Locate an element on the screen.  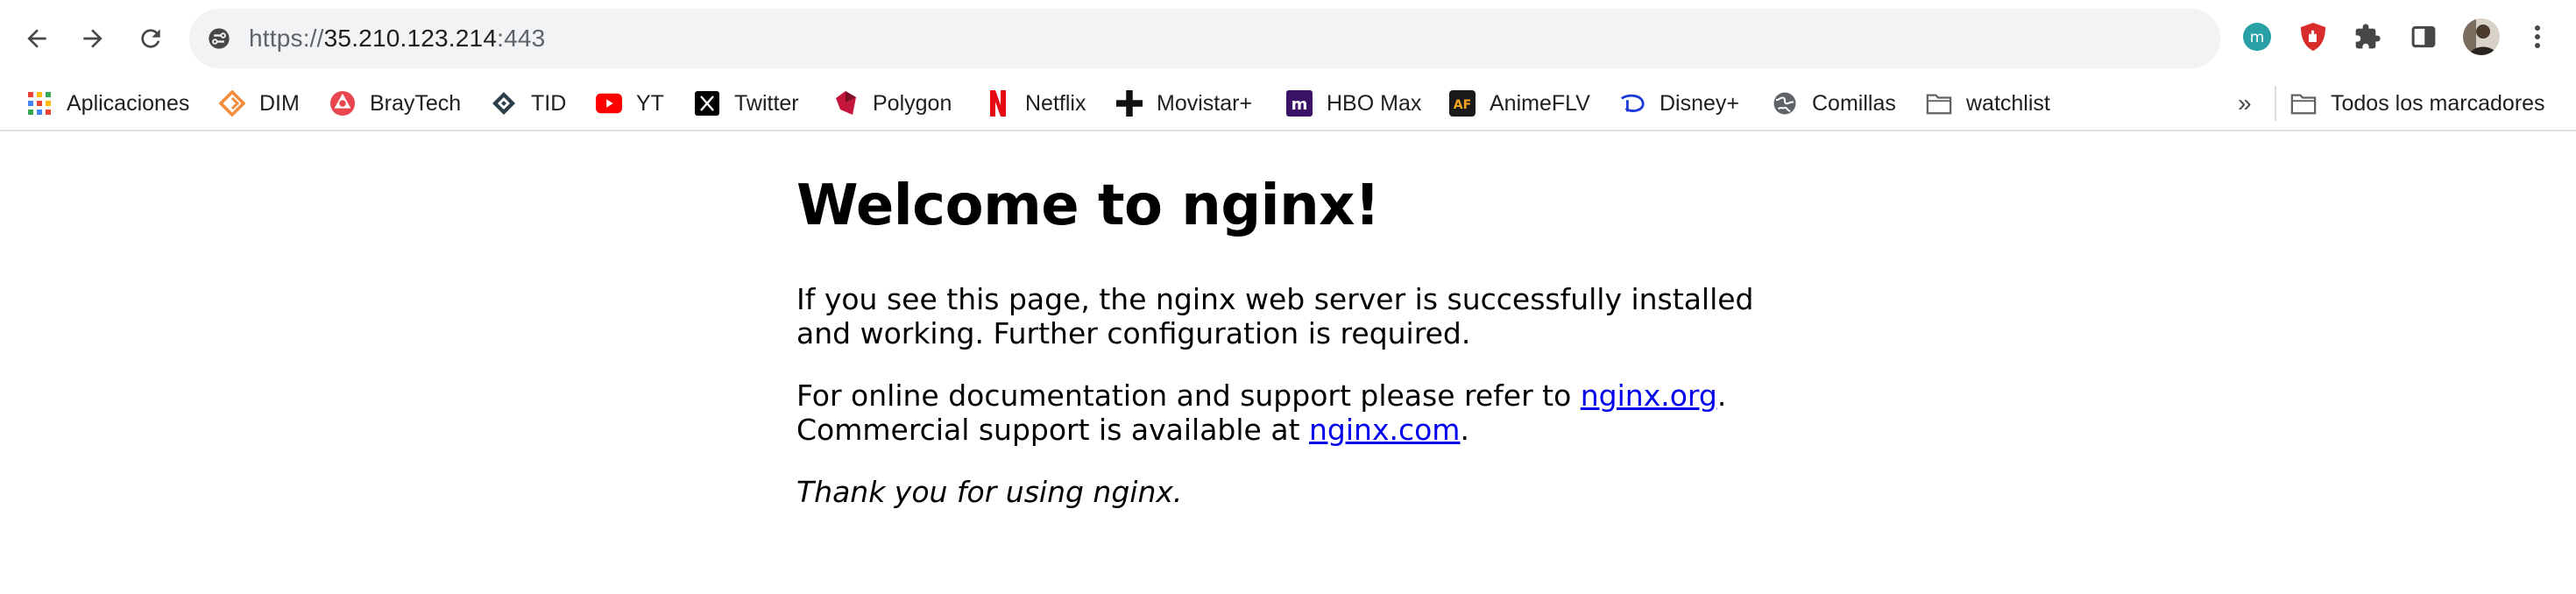
url-scheme: https:// is located at coordinates (286, 38).